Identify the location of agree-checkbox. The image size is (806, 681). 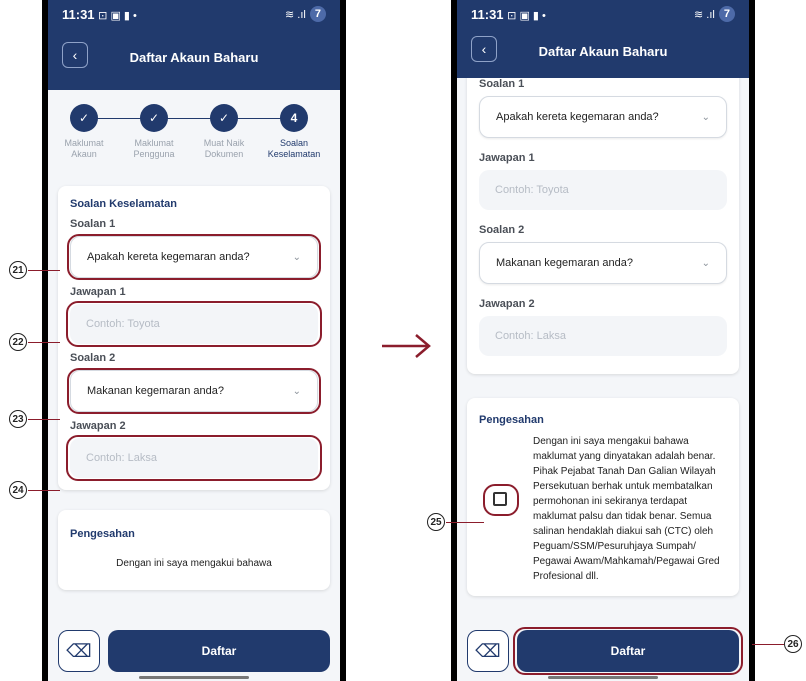
(500, 499).